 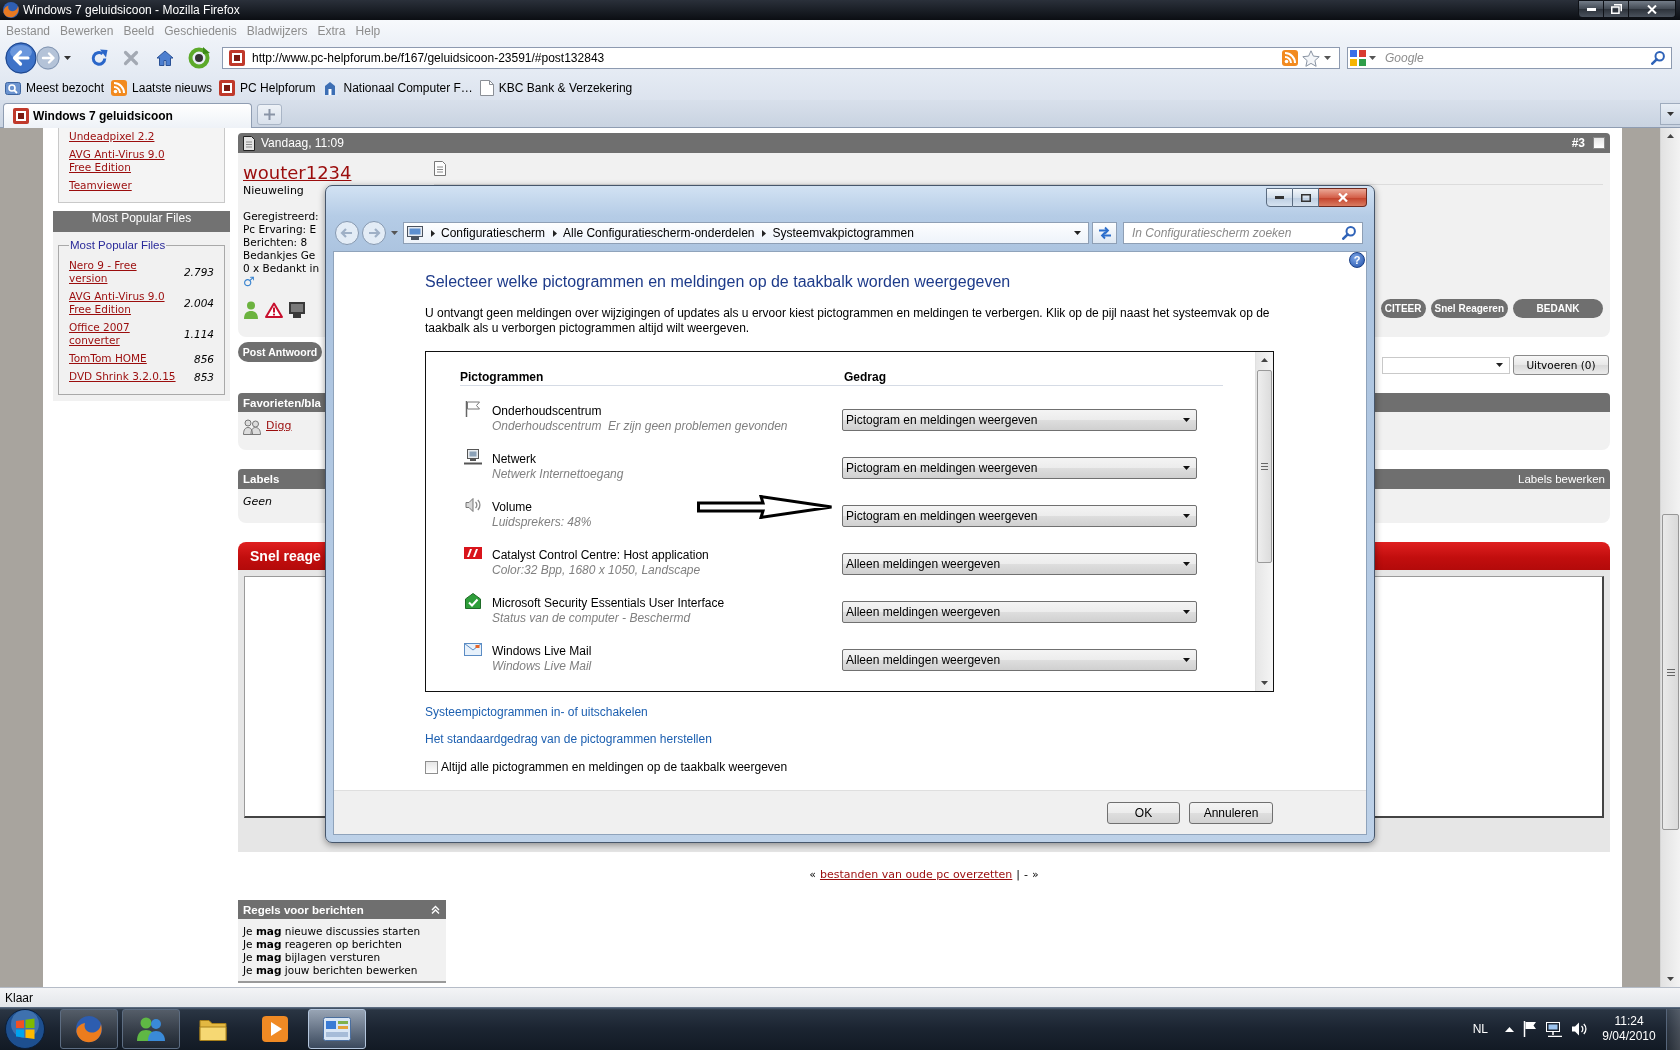 What do you see at coordinates (11, 10) in the screenshot?
I see `app-logo-icon` at bounding box center [11, 10].